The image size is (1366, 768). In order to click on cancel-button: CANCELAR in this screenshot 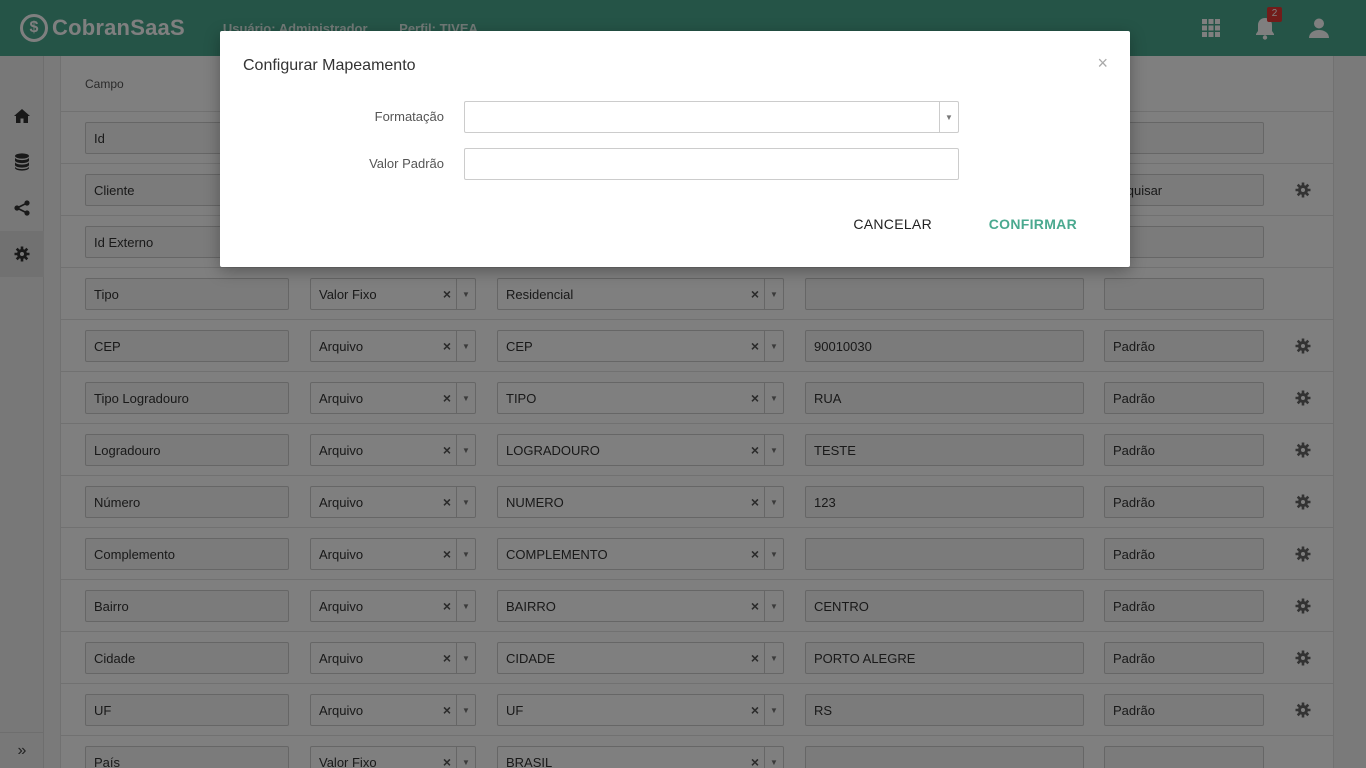, I will do `click(892, 224)`.